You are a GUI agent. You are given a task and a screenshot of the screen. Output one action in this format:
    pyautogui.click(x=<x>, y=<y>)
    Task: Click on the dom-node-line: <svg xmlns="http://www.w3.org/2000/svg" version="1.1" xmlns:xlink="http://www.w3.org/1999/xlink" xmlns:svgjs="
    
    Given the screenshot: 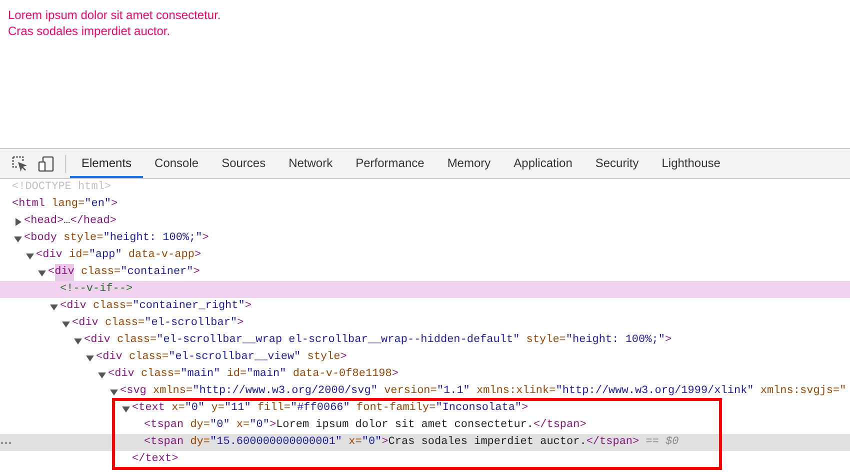 What is the action you would take?
    pyautogui.click(x=425, y=391)
    